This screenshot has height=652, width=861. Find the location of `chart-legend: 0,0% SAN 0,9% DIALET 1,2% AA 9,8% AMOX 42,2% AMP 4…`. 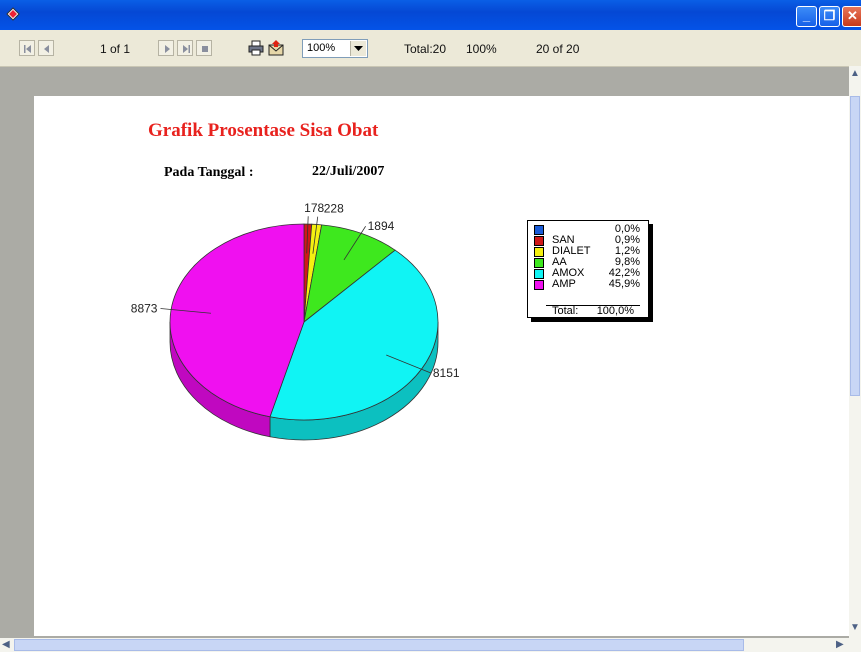

chart-legend: 0,0% SAN 0,9% DIALET 1,2% AA 9,8% AMOX 42,2% AMP 4… is located at coordinates (588, 269).